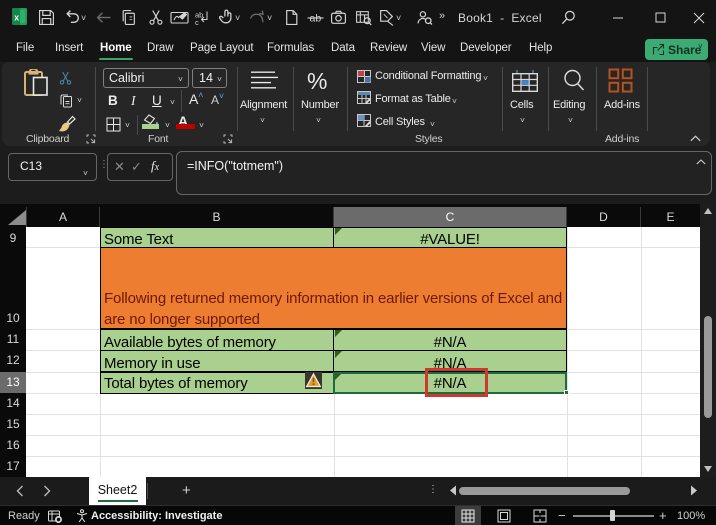 The image size is (716, 525). Describe the element at coordinates (197, 22) in the screenshot. I see `svg-text: c` at that location.